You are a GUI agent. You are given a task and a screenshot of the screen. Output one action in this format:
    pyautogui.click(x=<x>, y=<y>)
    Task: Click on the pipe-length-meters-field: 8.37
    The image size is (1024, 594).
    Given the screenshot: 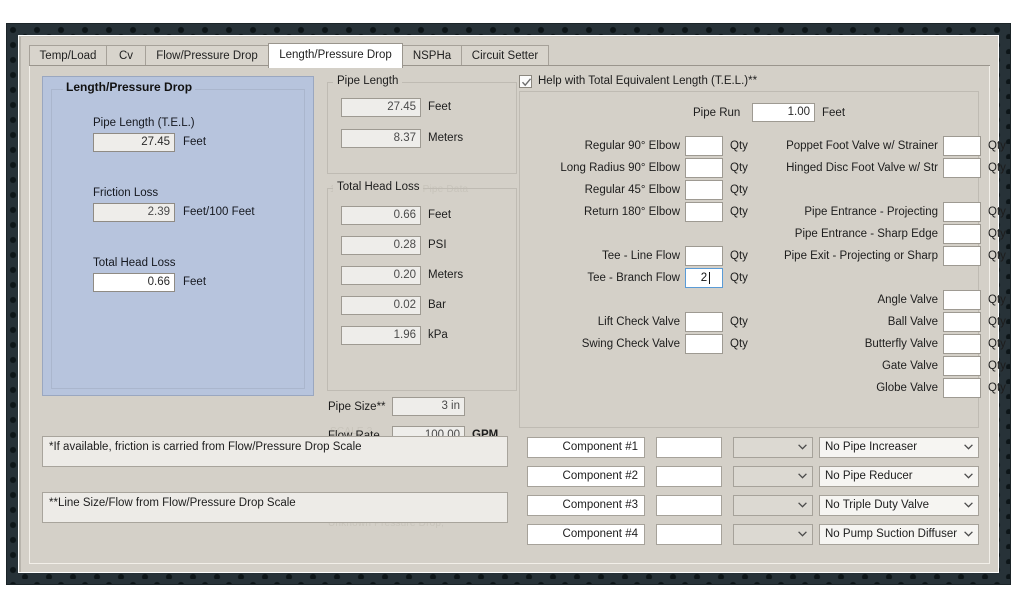 What is the action you would take?
    pyautogui.click(x=381, y=138)
    